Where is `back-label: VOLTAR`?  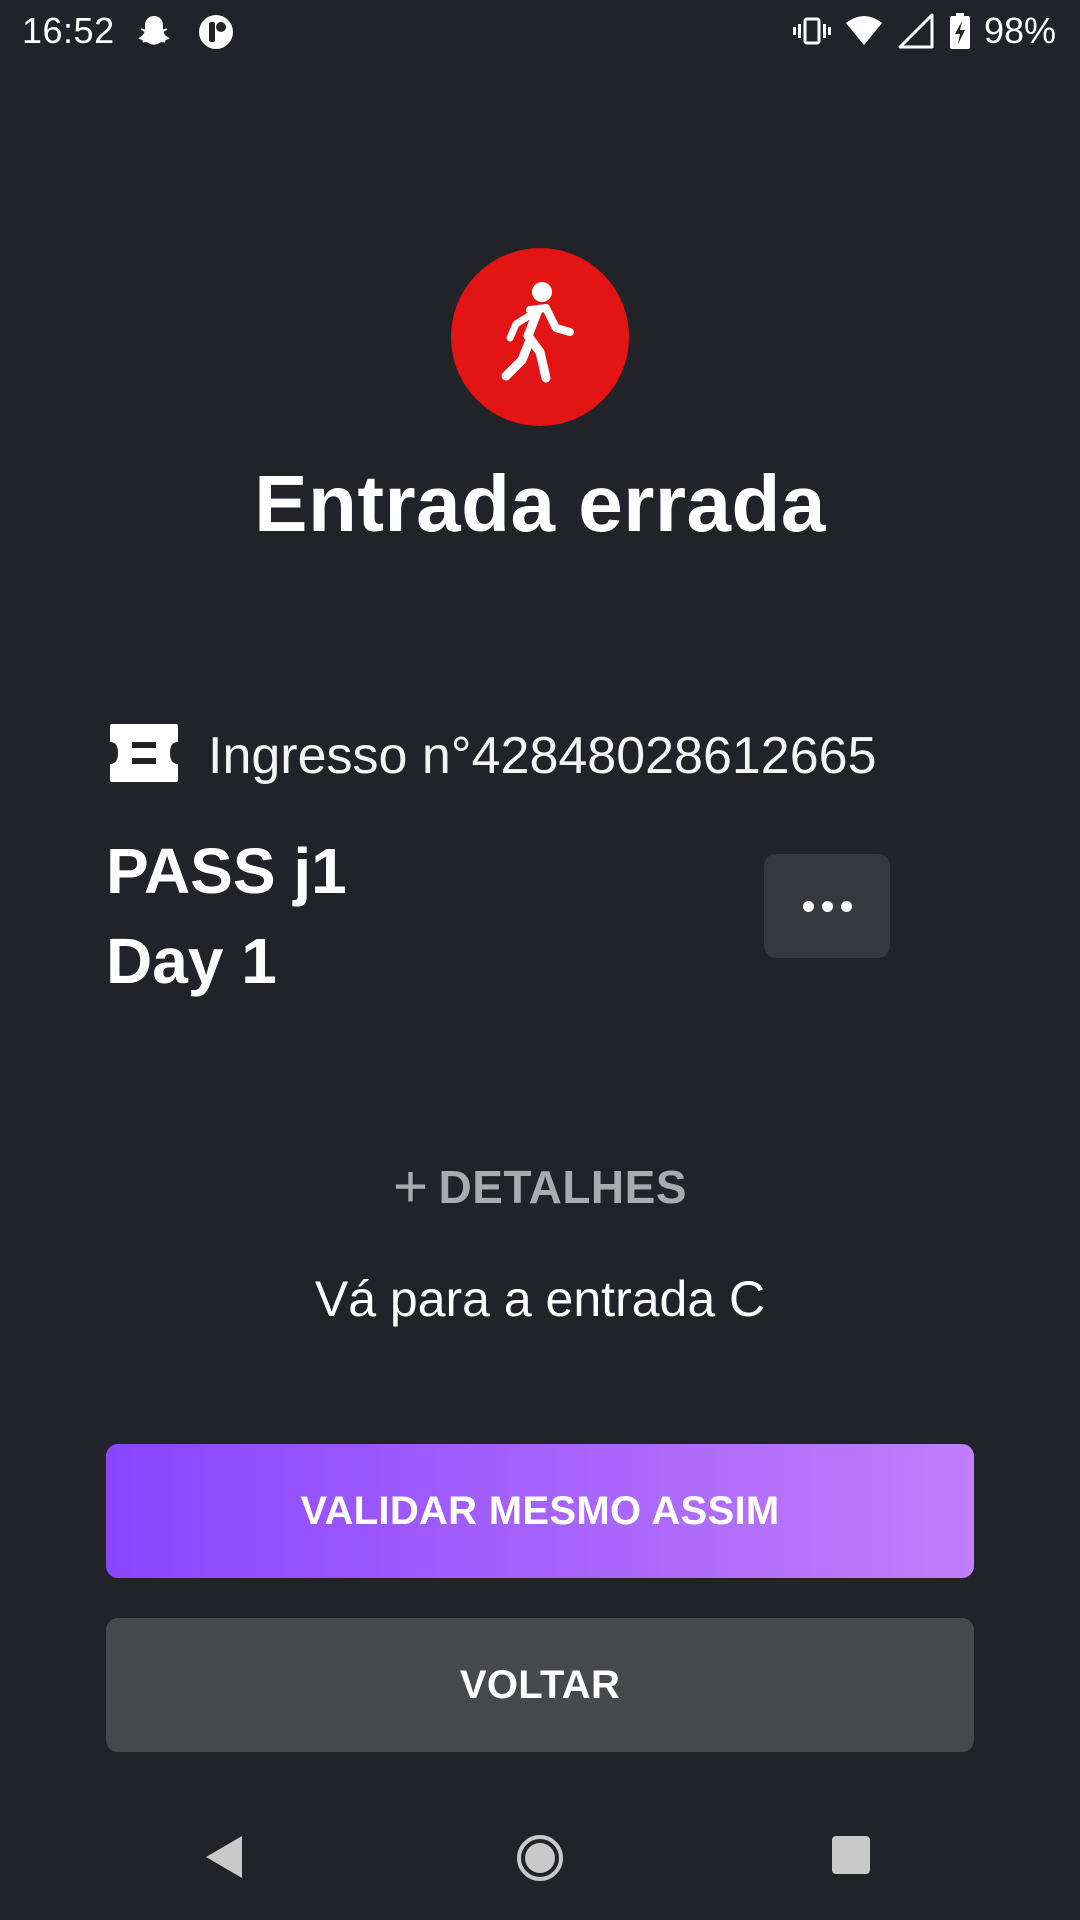
back-label: VOLTAR is located at coordinates (540, 1684).